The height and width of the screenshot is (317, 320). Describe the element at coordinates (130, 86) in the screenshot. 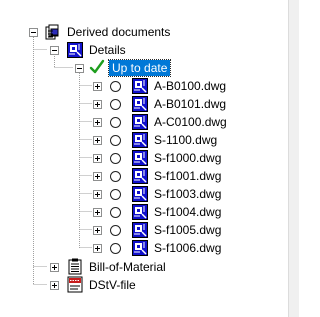

I see `tree-node-file: A-B0100.dwg` at that location.